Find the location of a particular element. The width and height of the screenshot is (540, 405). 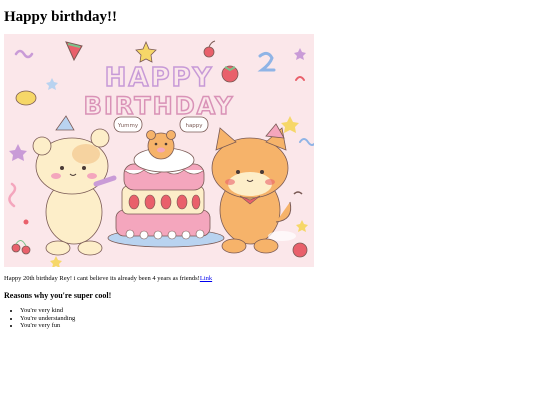

reasons-heading: Reasons why you're super cool! is located at coordinates (58, 295).